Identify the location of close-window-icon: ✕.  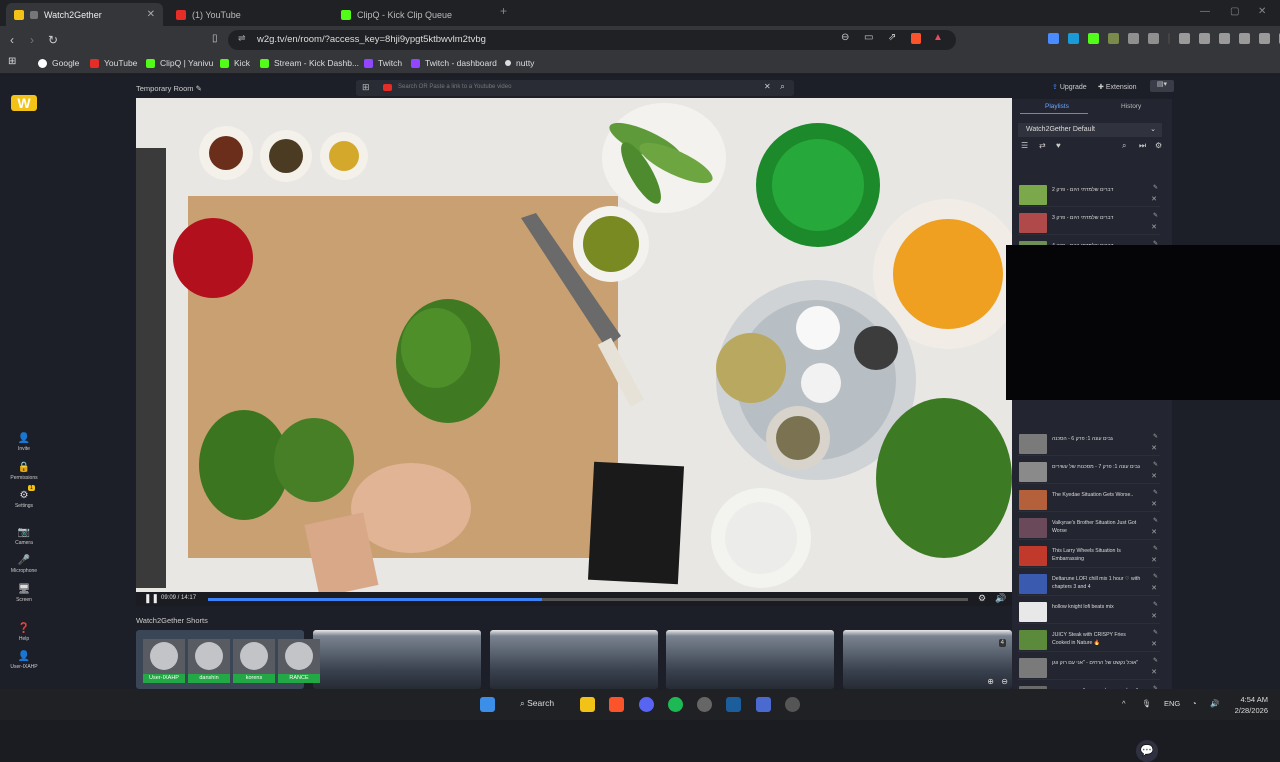
(1262, 11).